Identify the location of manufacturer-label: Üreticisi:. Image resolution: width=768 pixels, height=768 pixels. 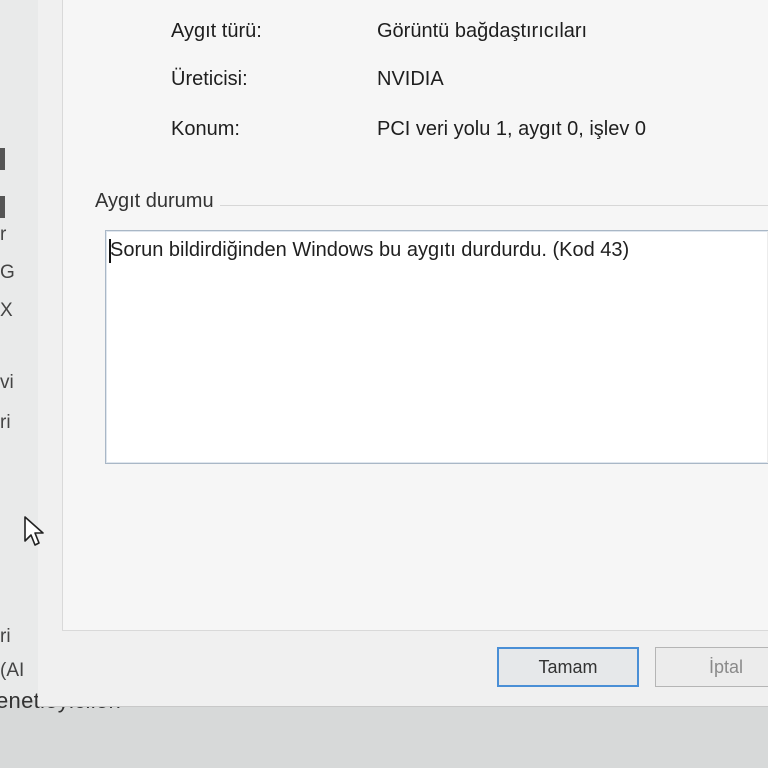
(209, 79).